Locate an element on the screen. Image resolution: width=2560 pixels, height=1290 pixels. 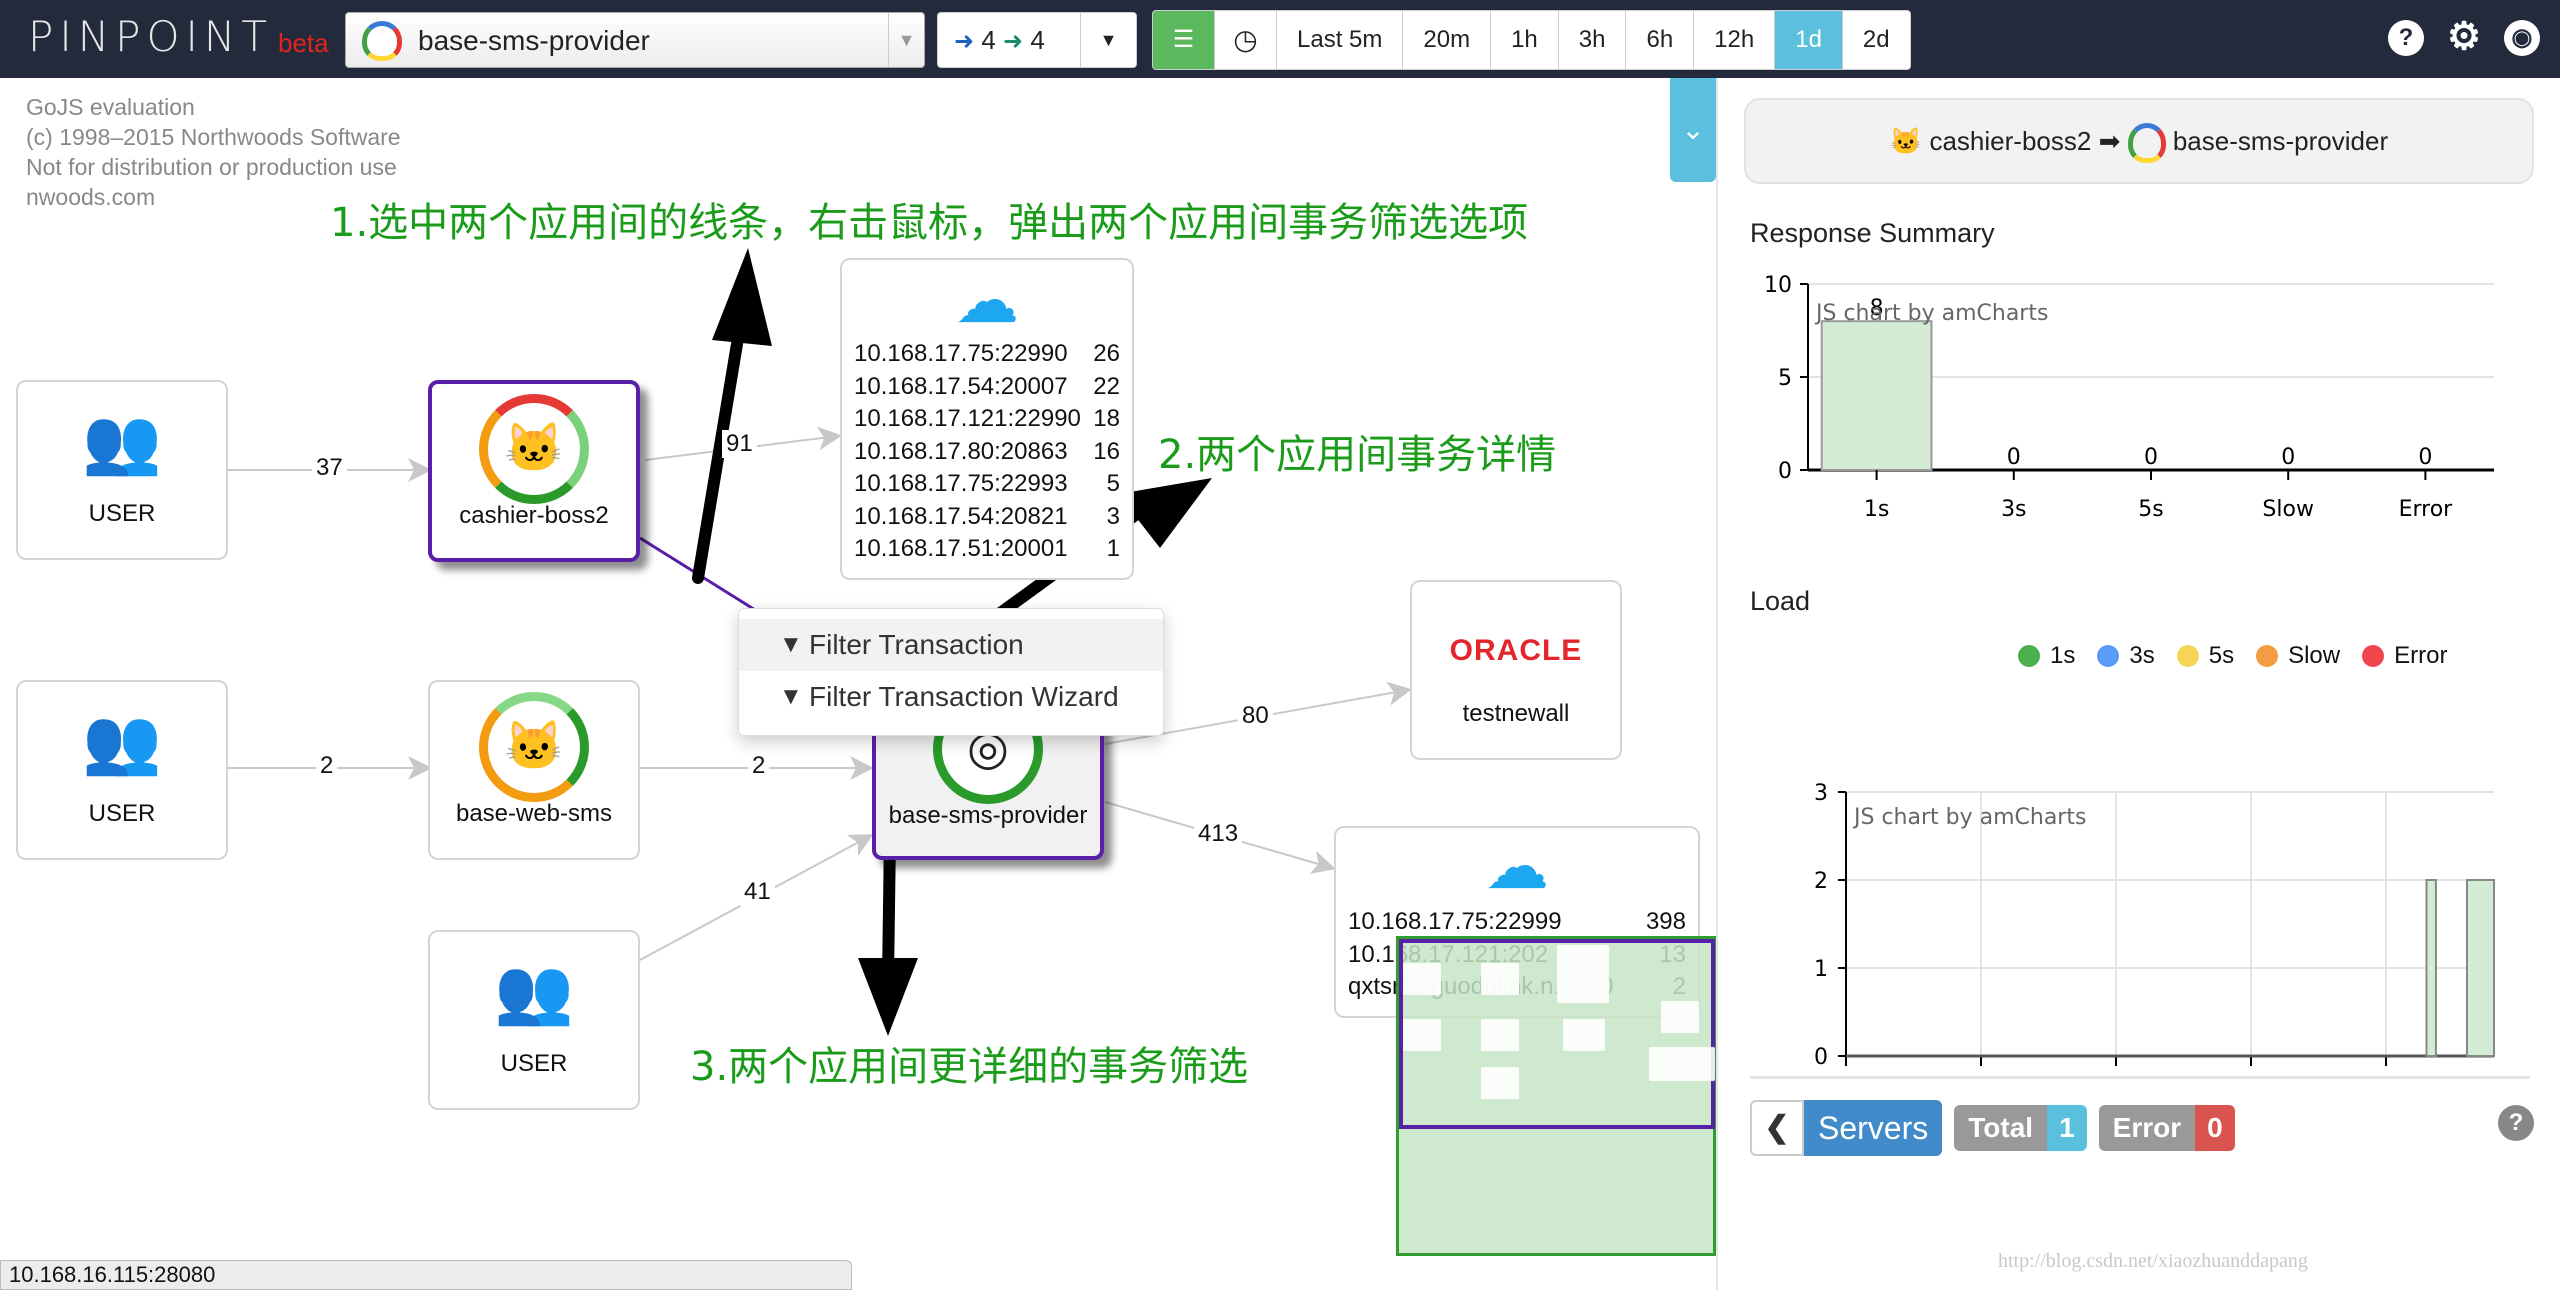
host-row: 10.168.17.80:20863 16 is located at coordinates (987, 452).